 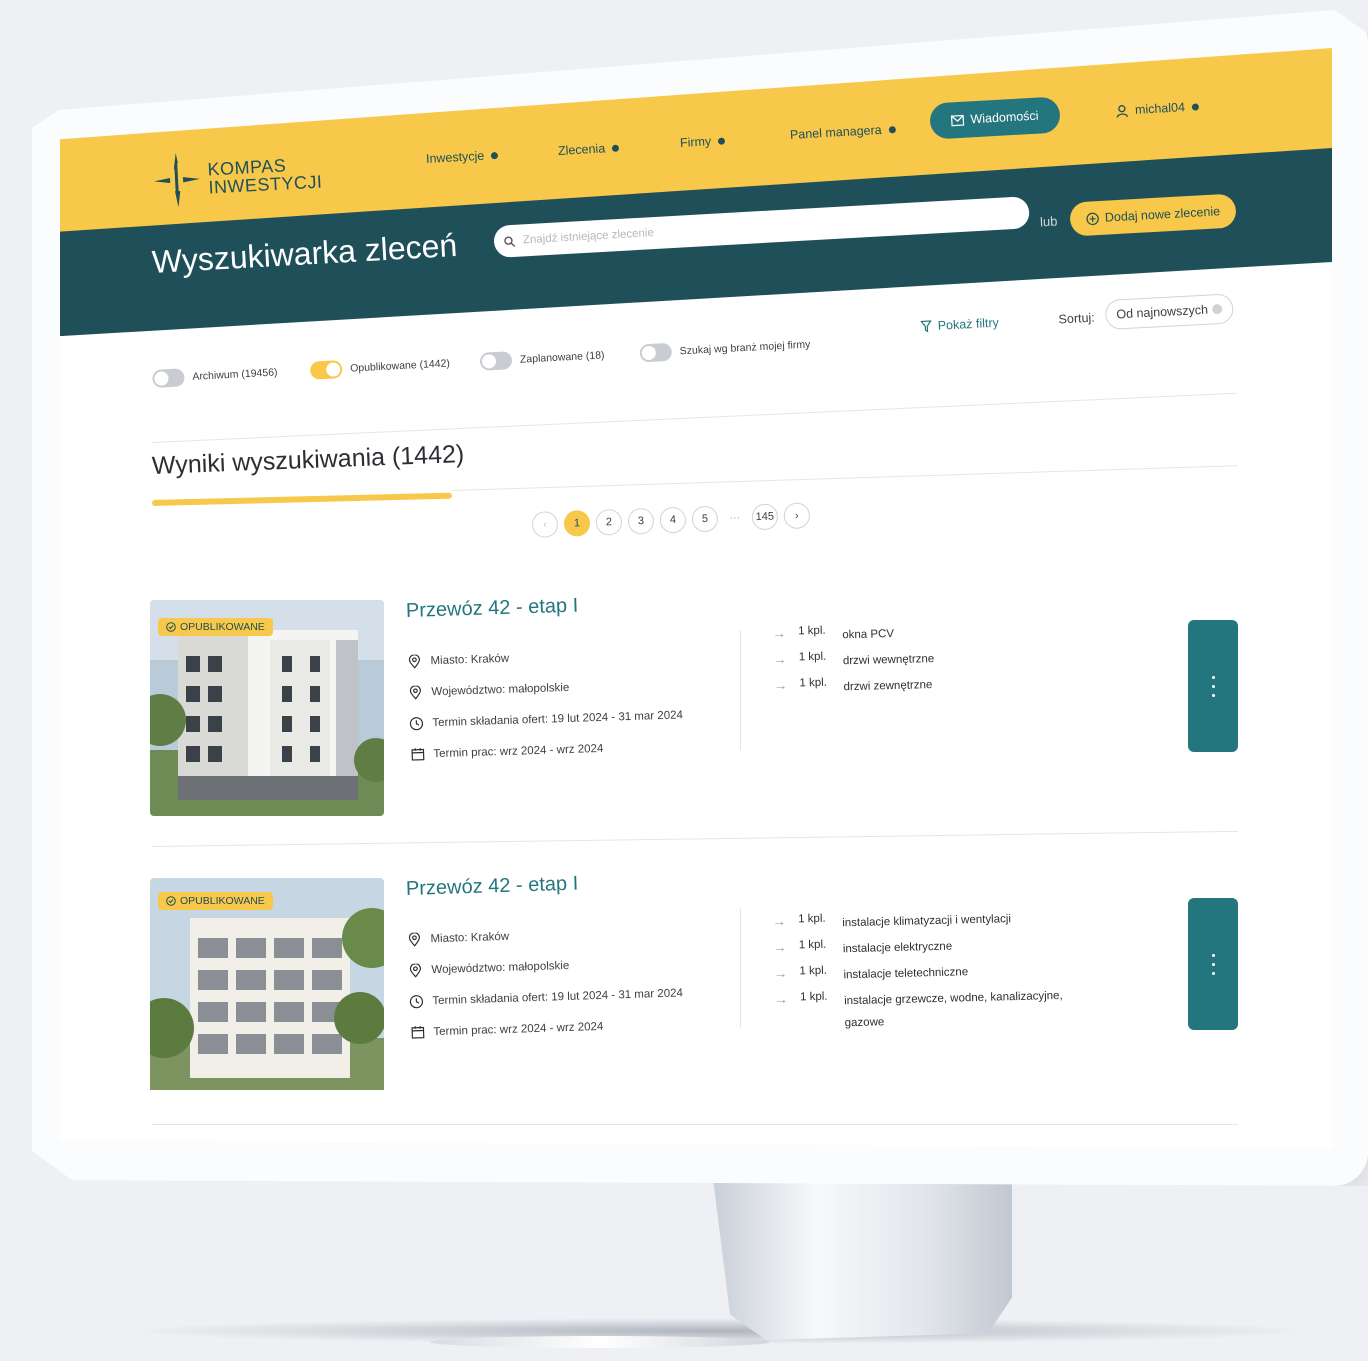 I want to click on pagination-ellipsis: ···, so click(x=735, y=518).